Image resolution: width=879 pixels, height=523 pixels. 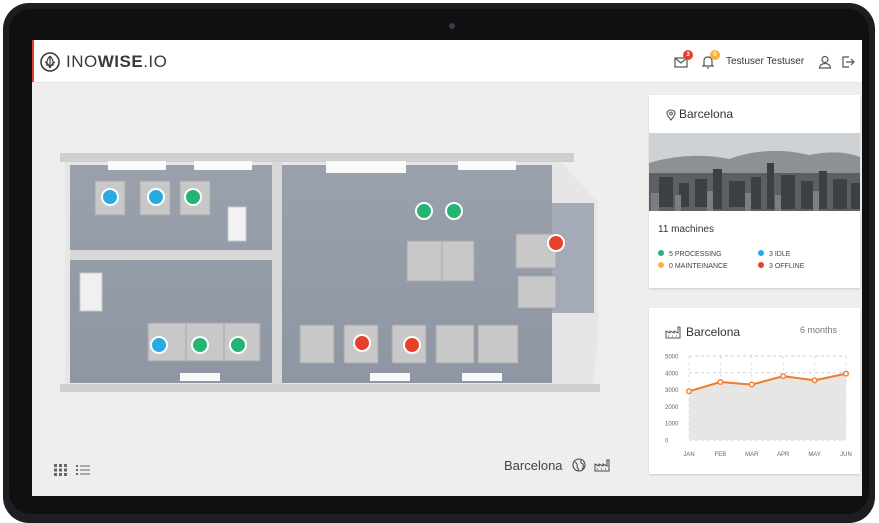 I want to click on logout-icon, so click(x=848, y=62).